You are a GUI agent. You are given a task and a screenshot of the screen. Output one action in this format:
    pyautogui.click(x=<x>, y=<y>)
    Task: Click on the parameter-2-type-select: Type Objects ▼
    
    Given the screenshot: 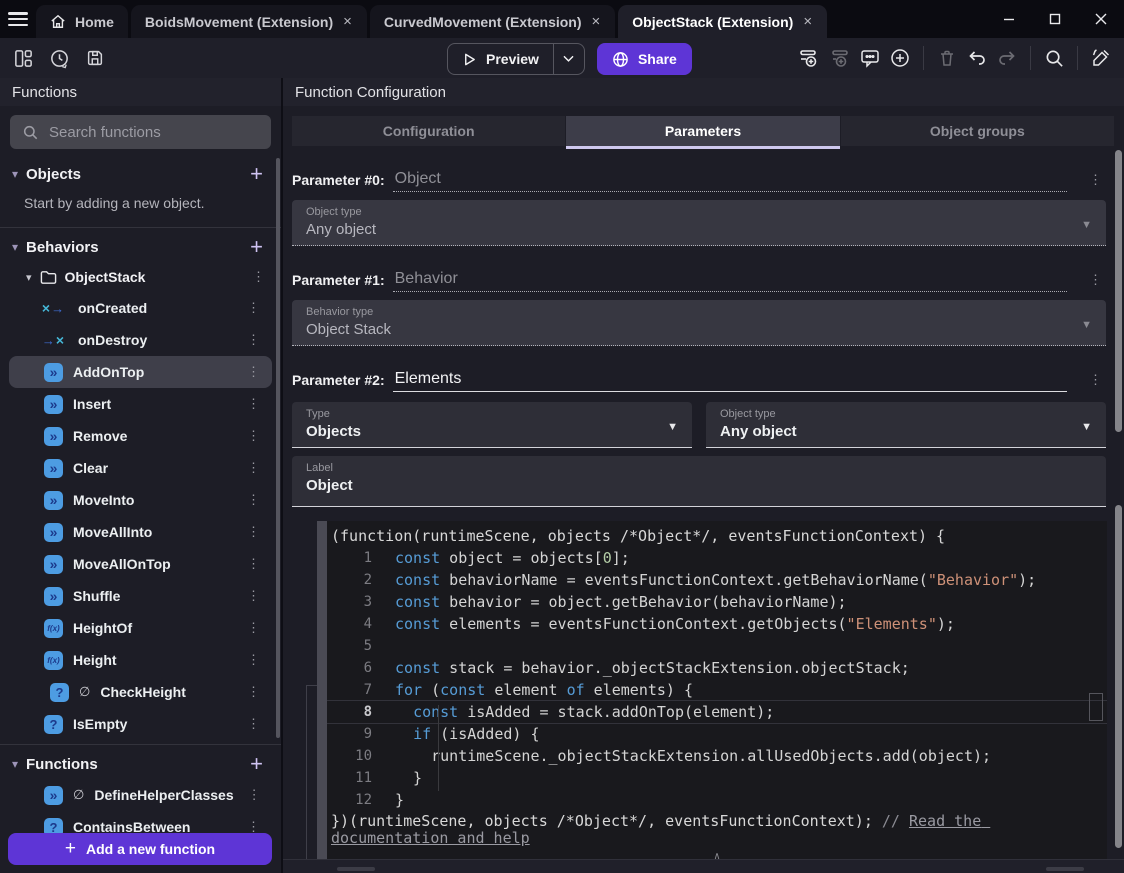 What is the action you would take?
    pyautogui.click(x=492, y=425)
    